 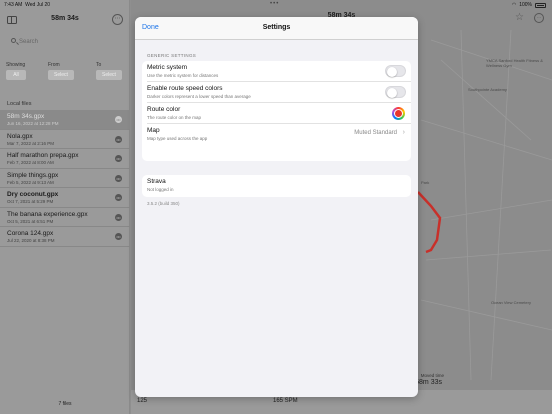 I want to click on settings-title: Settings, so click(x=276, y=27).